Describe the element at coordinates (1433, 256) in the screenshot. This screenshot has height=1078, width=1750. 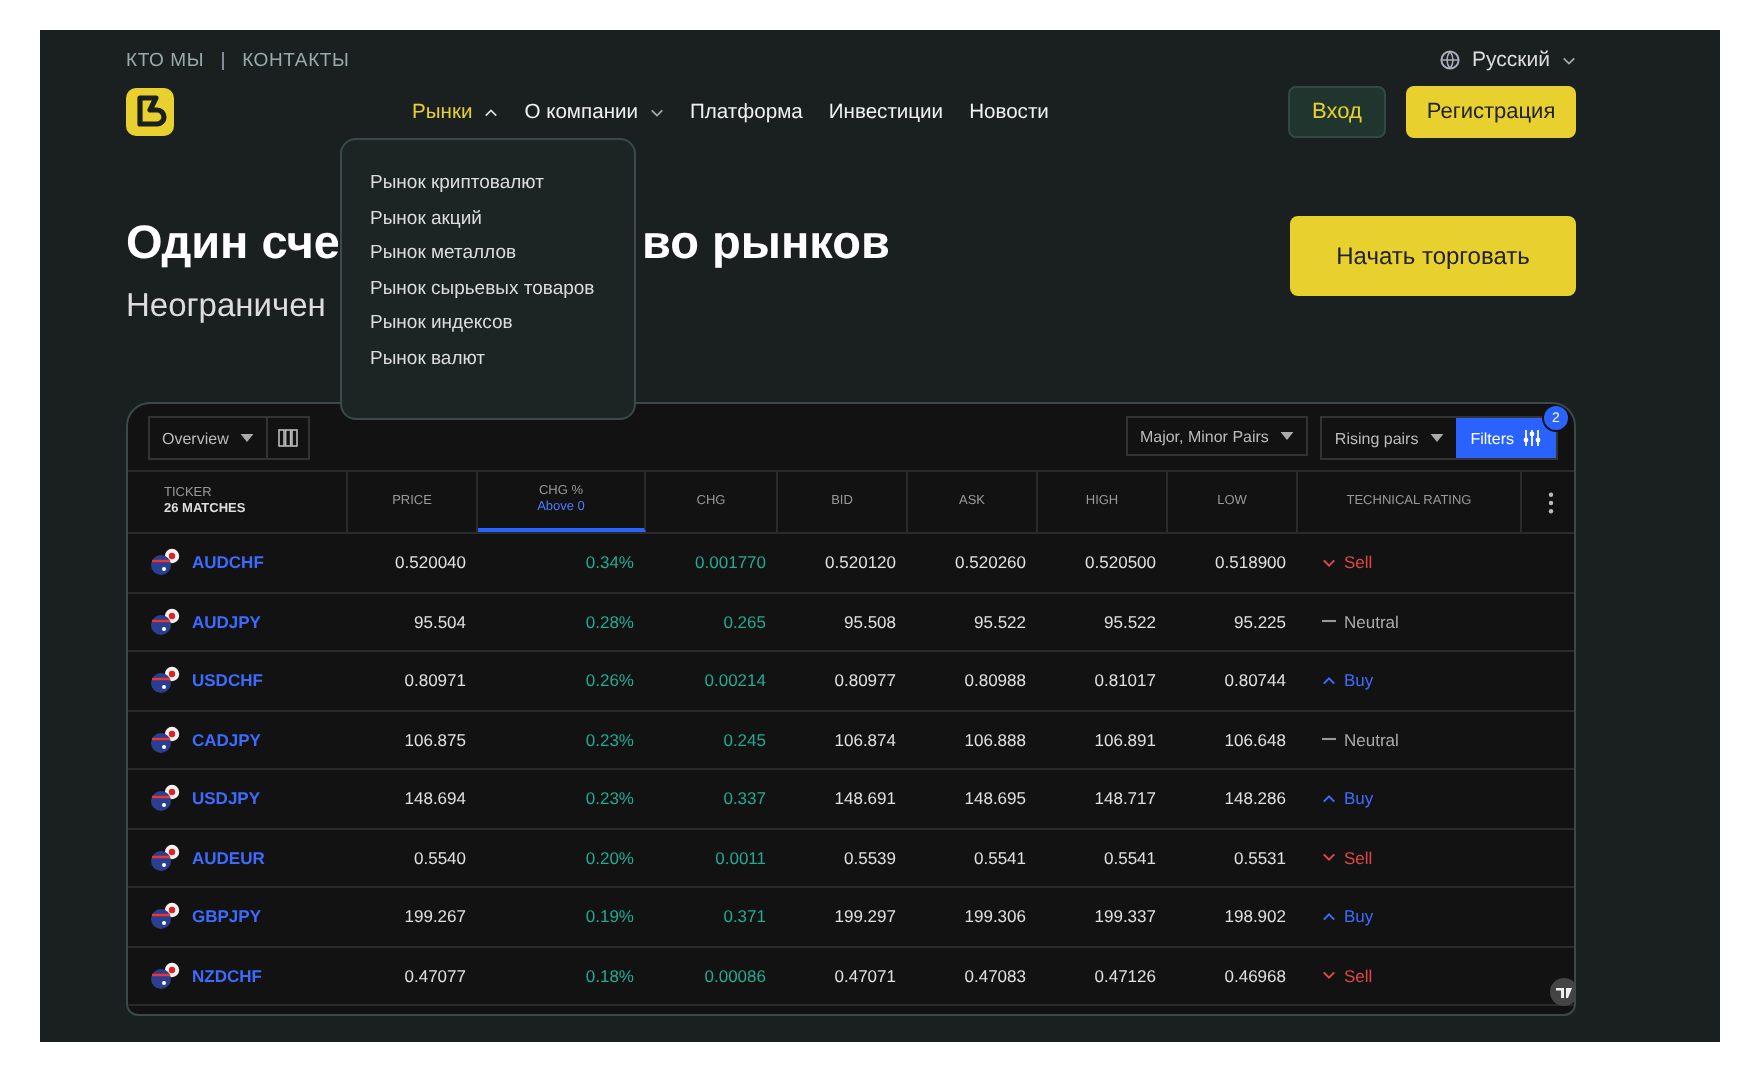
I see `start-trading-button: Начать торговать` at that location.